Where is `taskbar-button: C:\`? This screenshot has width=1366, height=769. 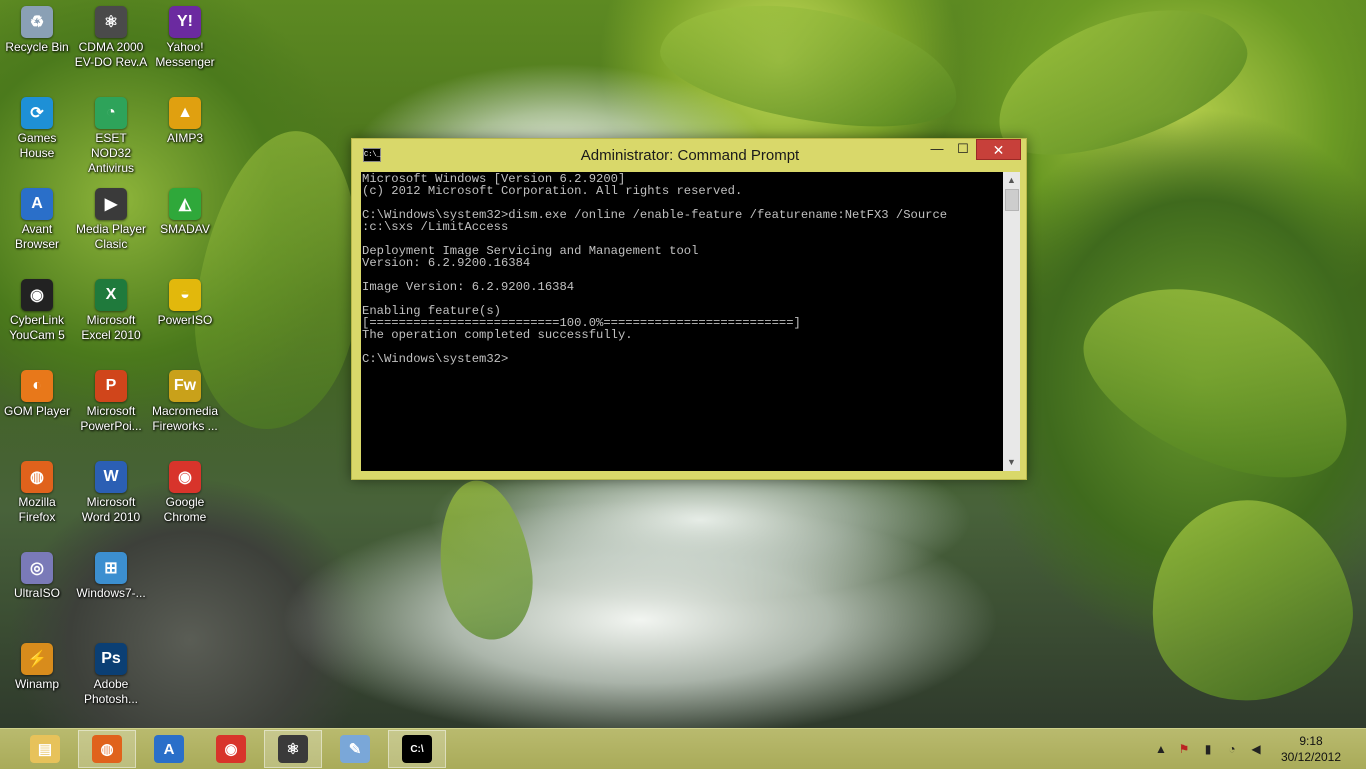
taskbar-button: C:\ is located at coordinates (417, 749).